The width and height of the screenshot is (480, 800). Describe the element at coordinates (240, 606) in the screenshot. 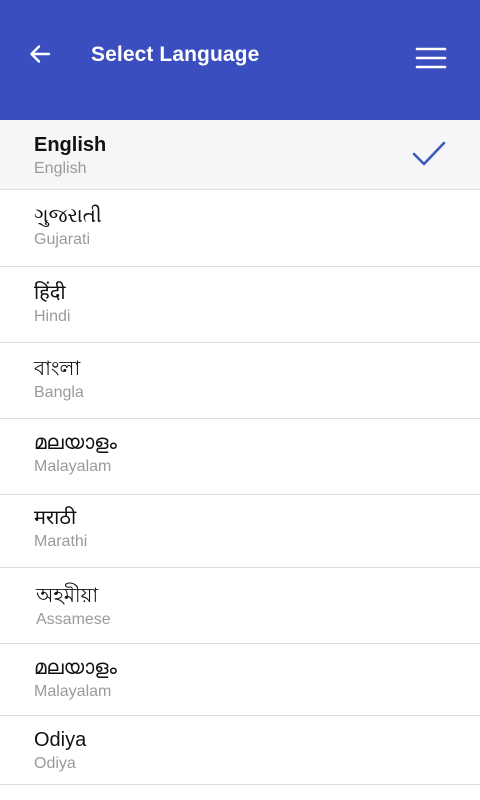

I see `language-item-assamese: অহমীয়া Assamese` at that location.